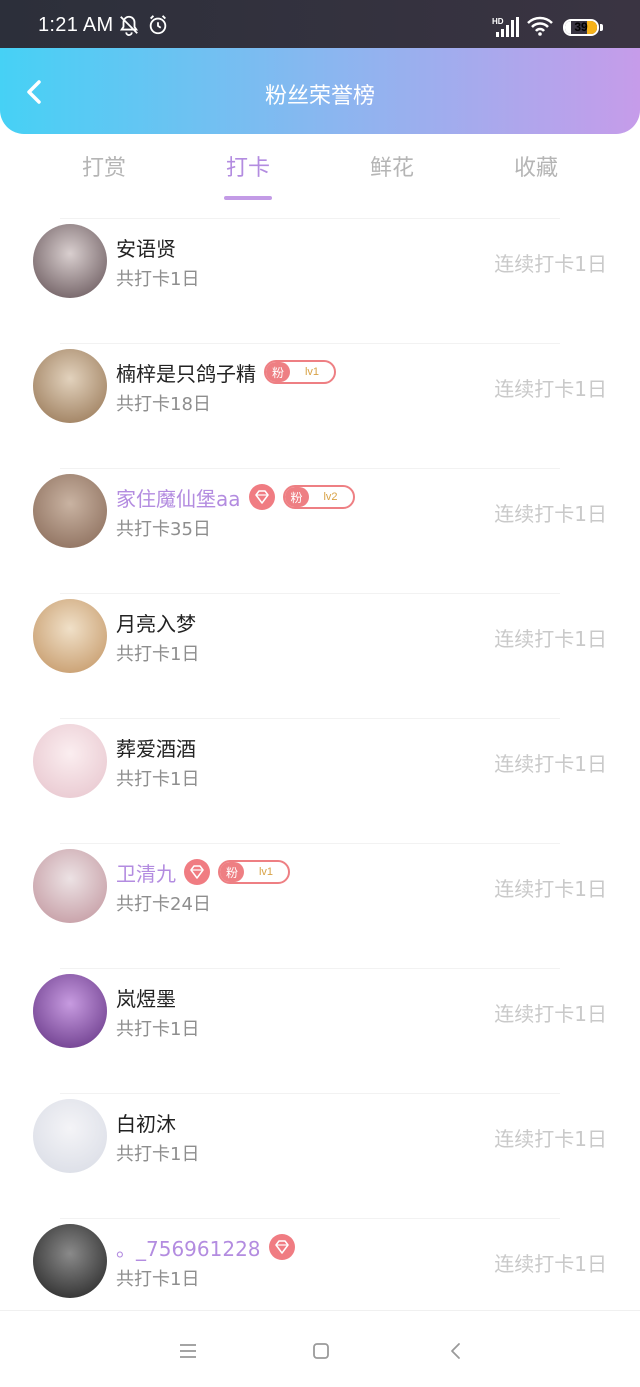 The image size is (640, 1387). What do you see at coordinates (391, 168) in the screenshot?
I see `tab-label: 鲜花` at bounding box center [391, 168].